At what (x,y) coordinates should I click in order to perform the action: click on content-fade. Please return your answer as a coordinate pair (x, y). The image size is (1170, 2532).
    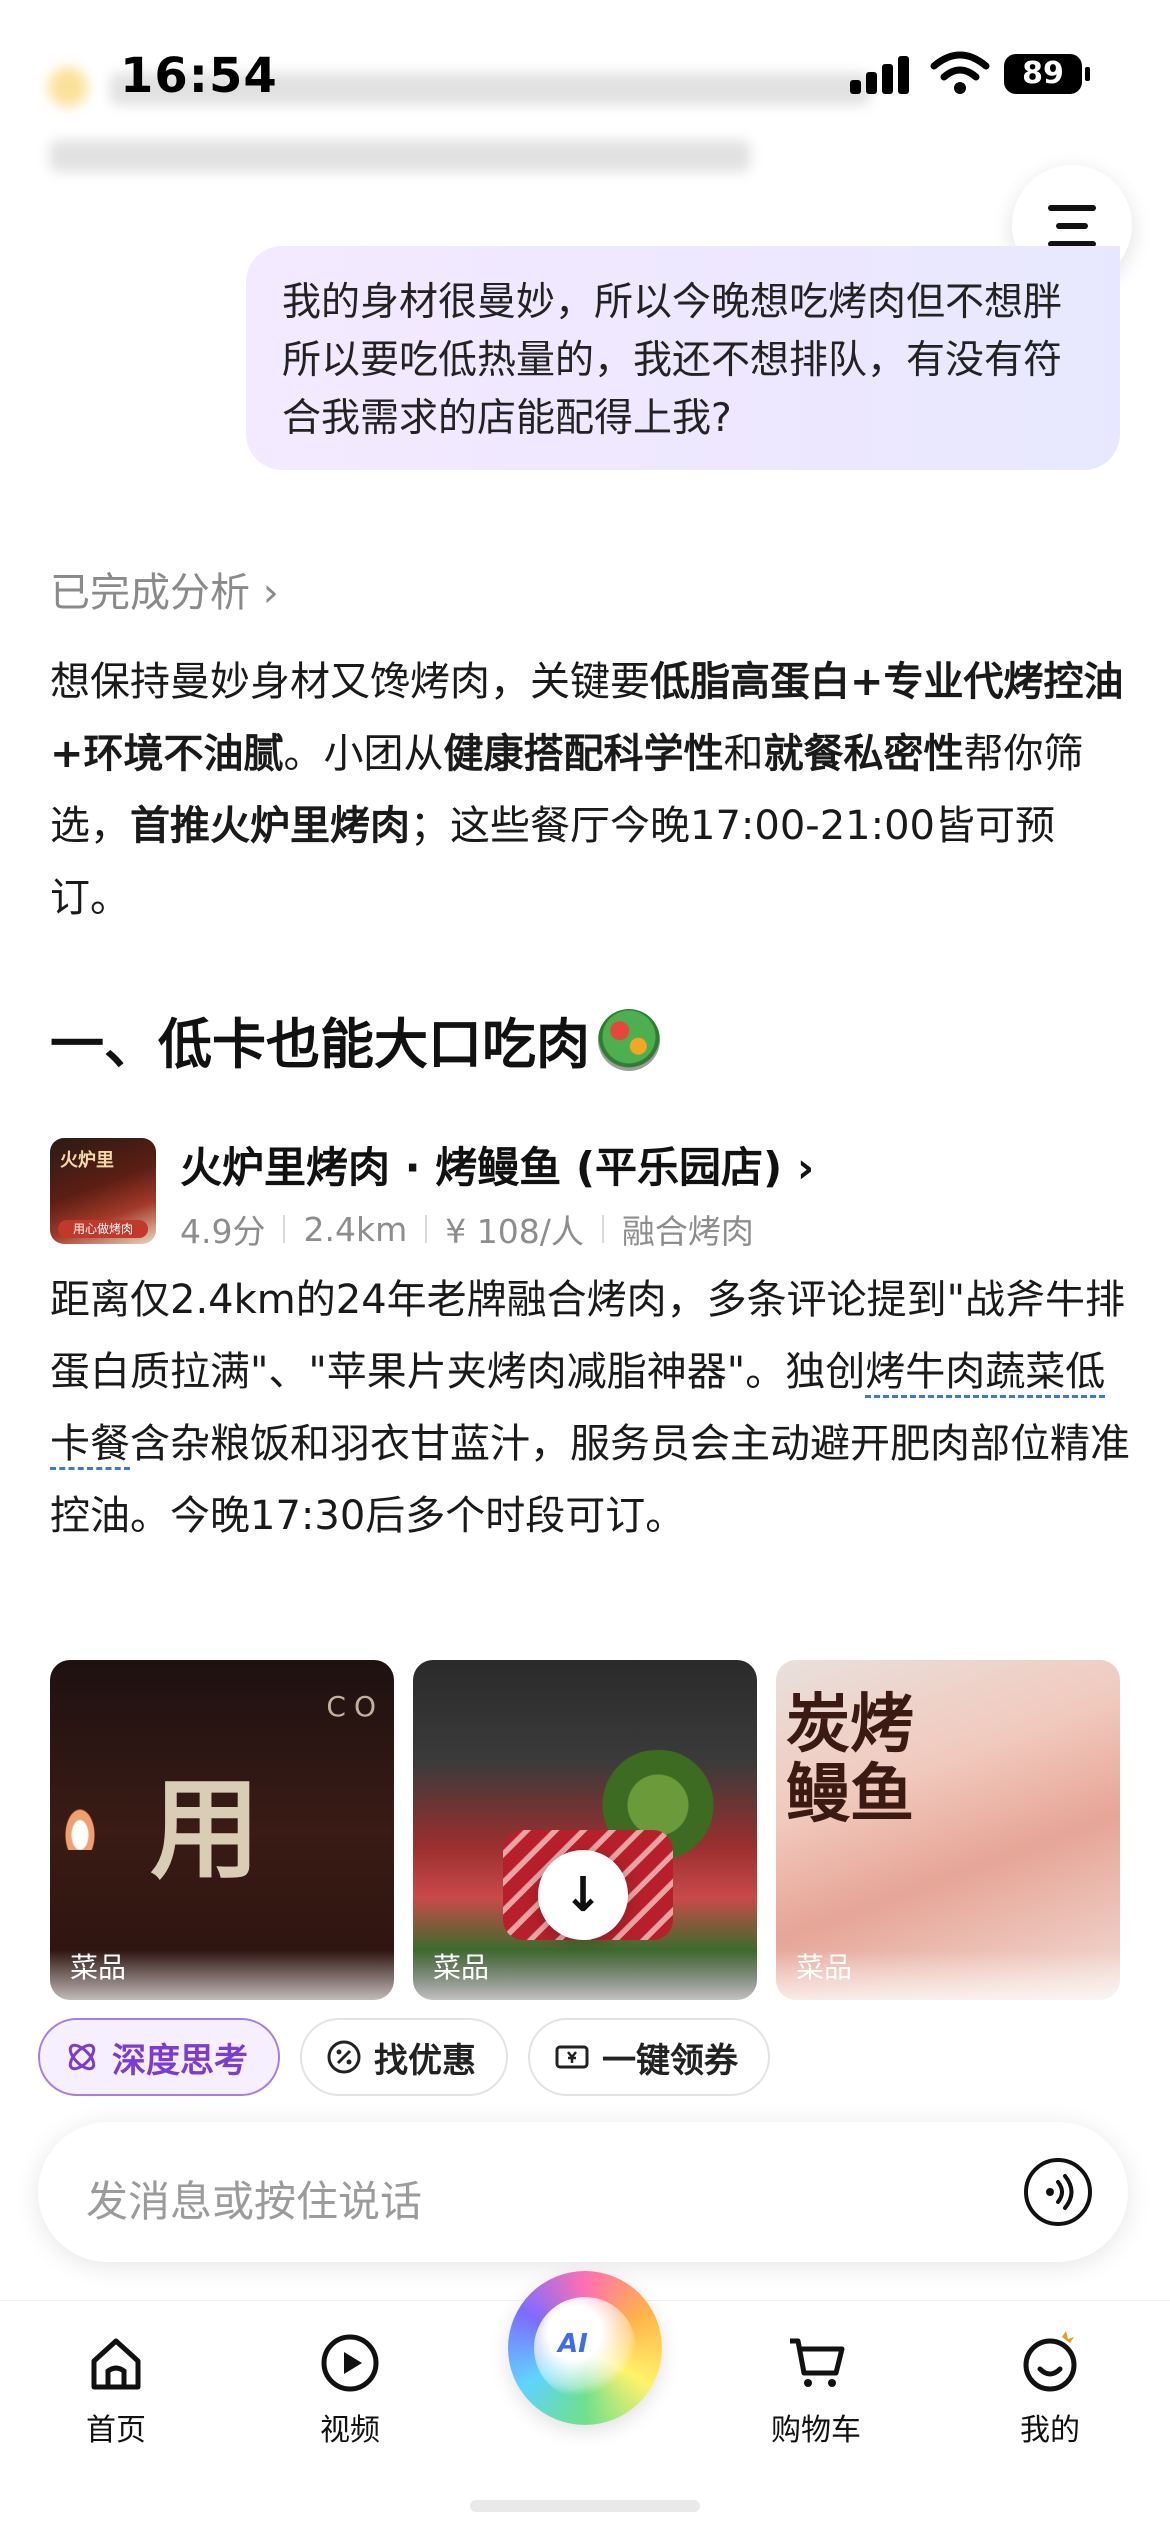
    Looking at the image, I should click on (585, 1985).